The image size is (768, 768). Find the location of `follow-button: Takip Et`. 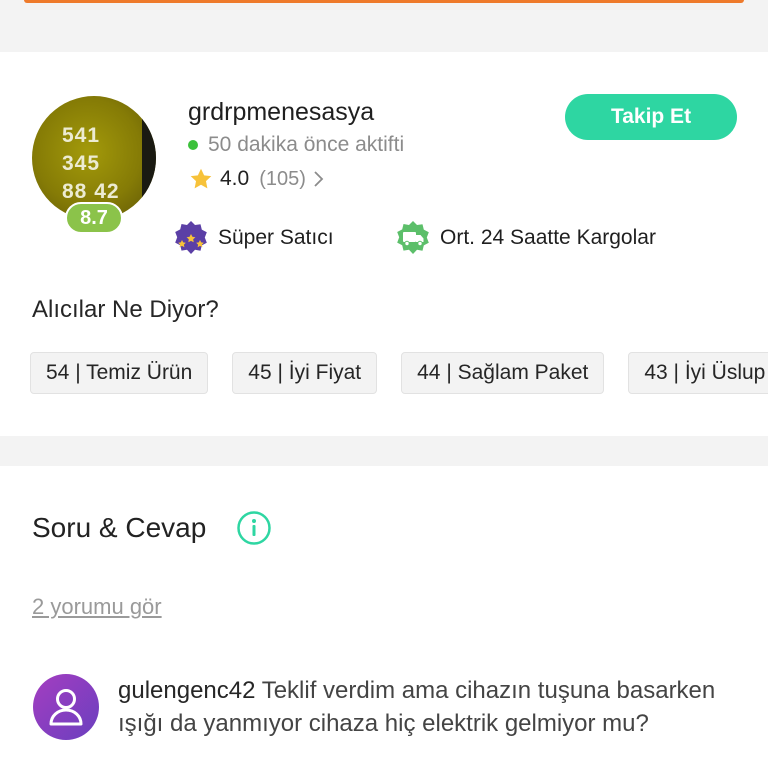

follow-button: Takip Et is located at coordinates (651, 117).